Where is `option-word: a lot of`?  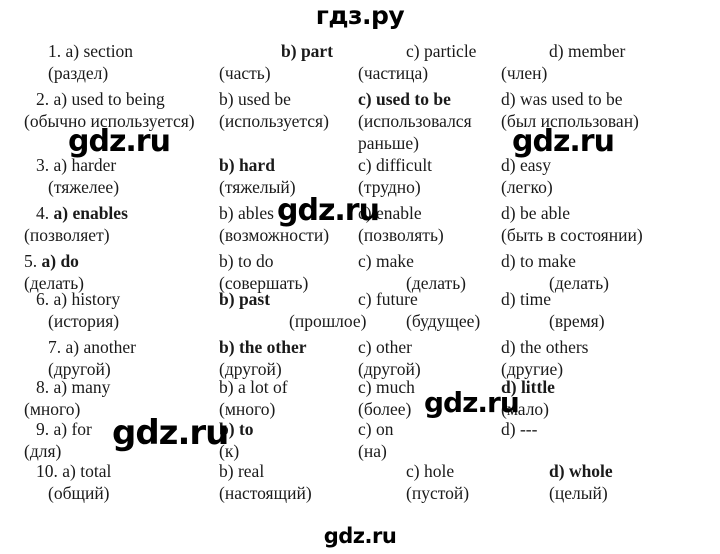
option-word: a lot of is located at coordinates (262, 387).